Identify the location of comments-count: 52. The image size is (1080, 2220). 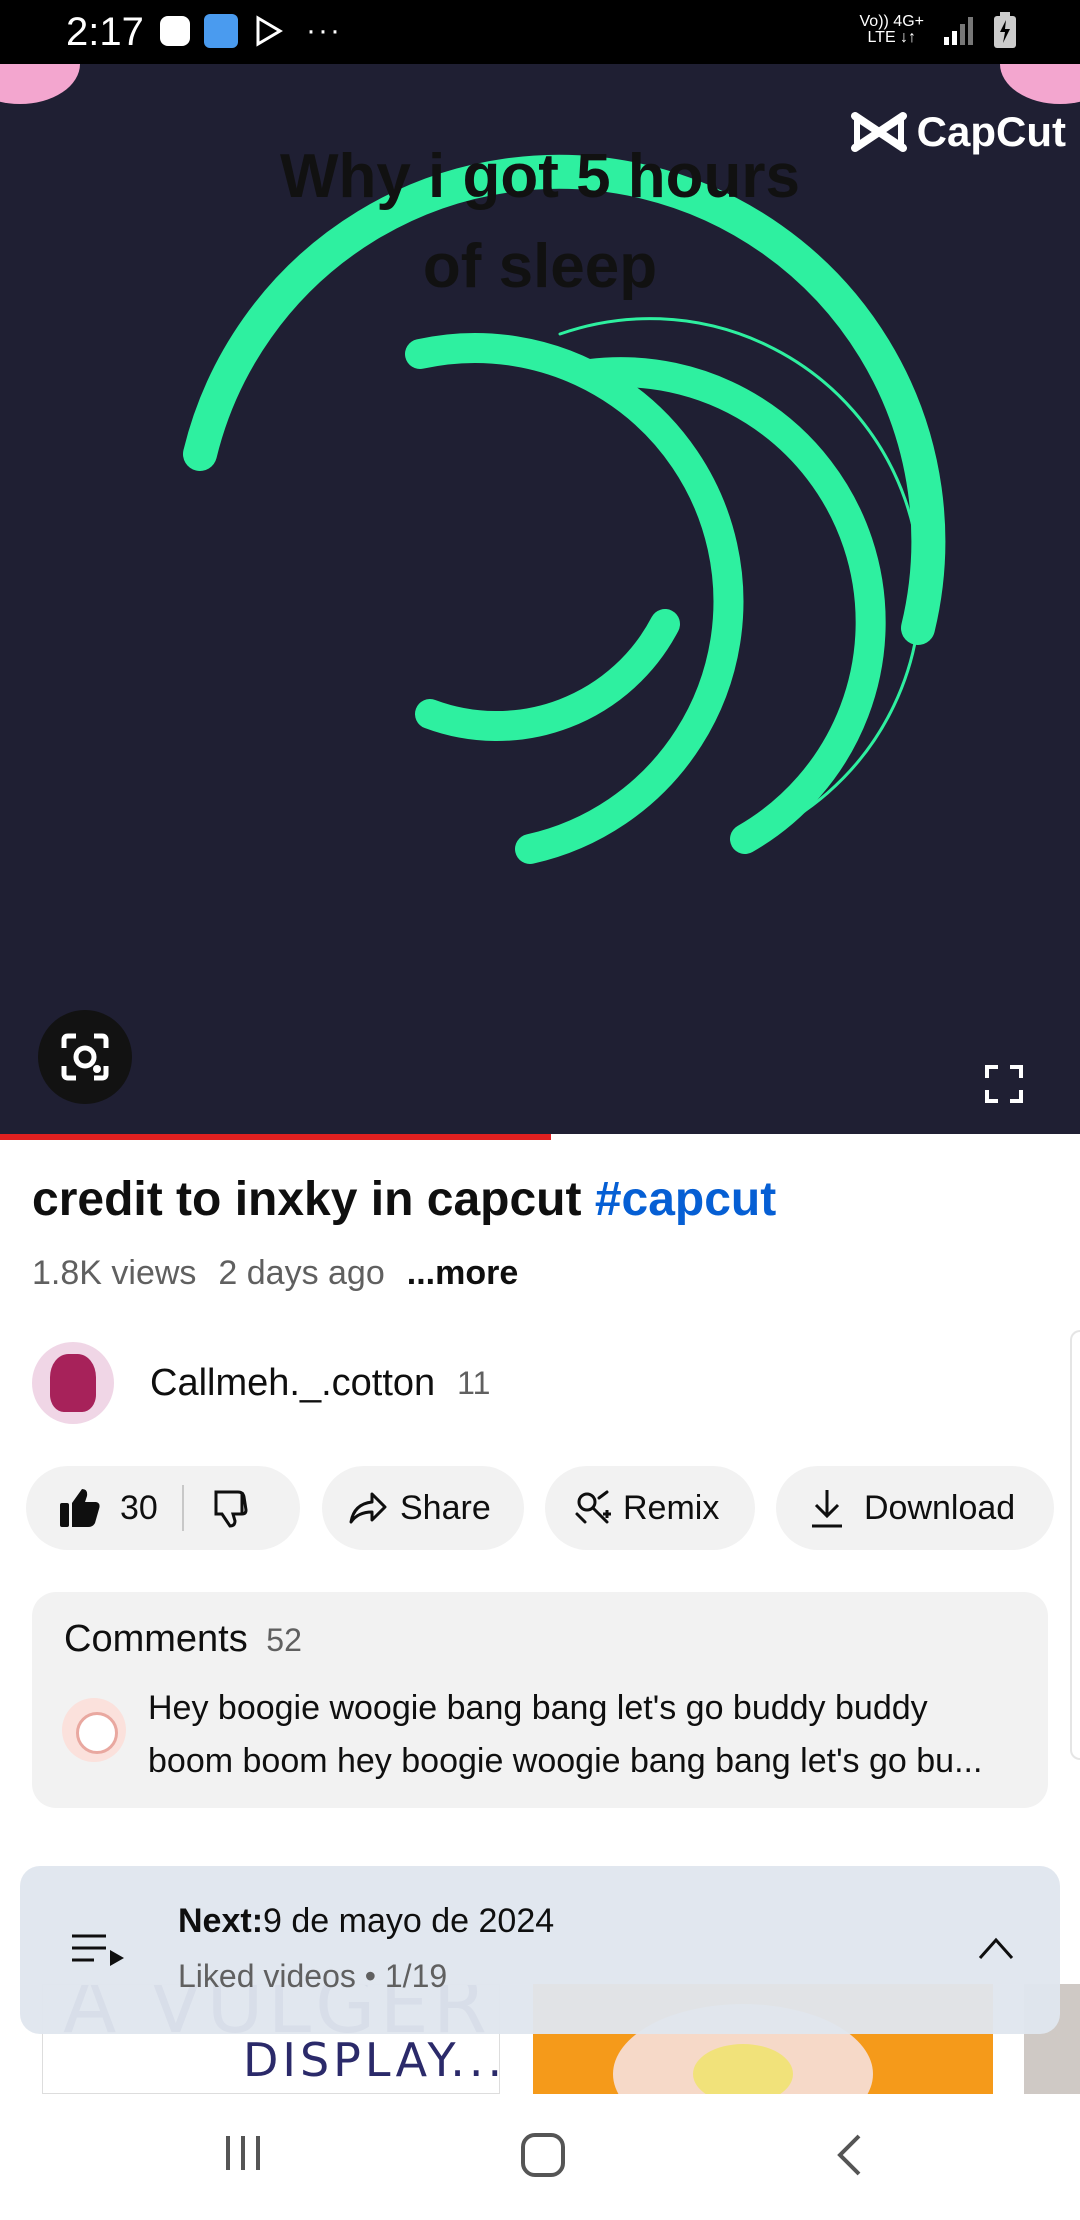
(284, 1640).